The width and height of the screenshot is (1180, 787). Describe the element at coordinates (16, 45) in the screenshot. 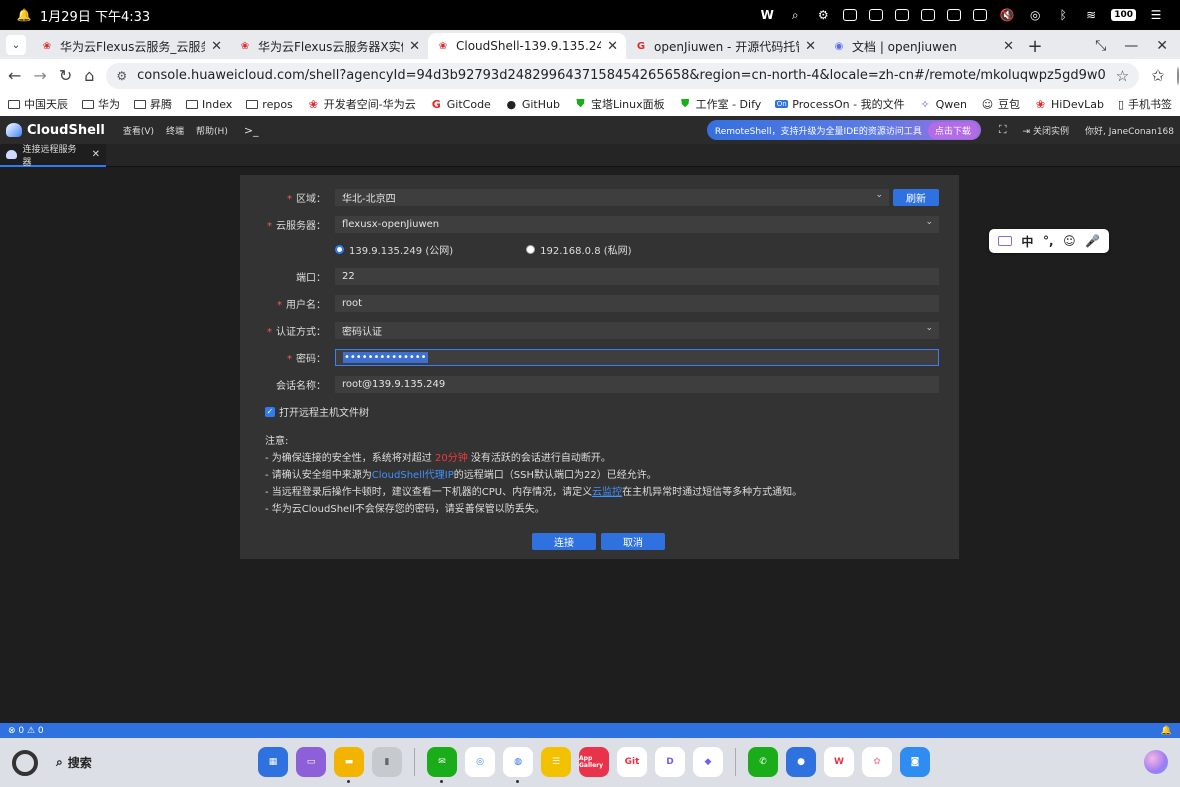

I see `tab-list-chevron-icon: ⌄` at that location.